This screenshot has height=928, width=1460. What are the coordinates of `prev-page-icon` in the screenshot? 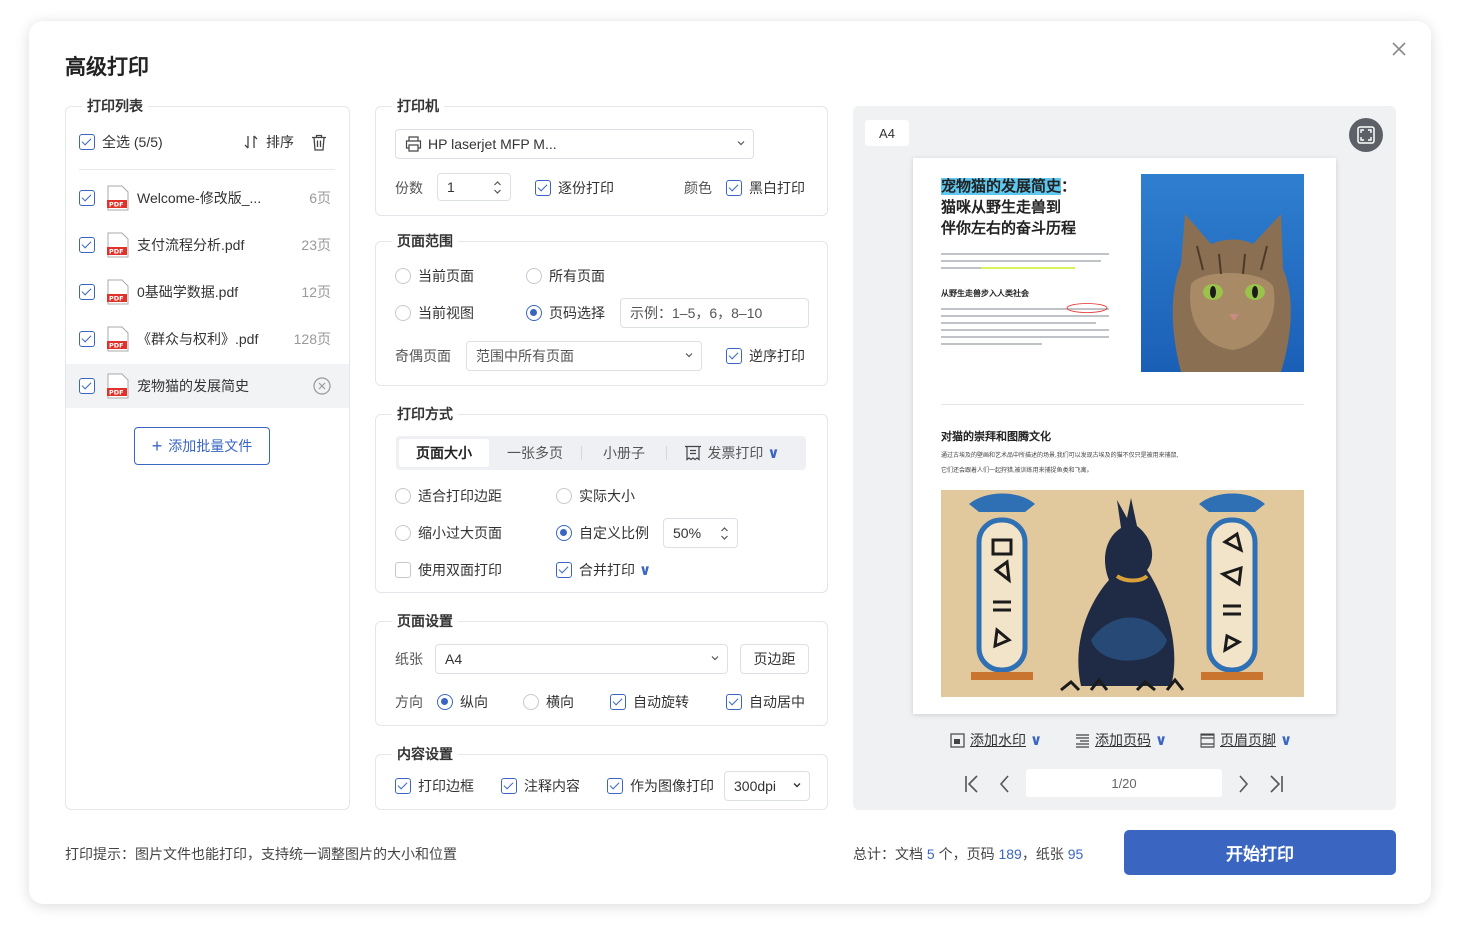 It's located at (1005, 784).